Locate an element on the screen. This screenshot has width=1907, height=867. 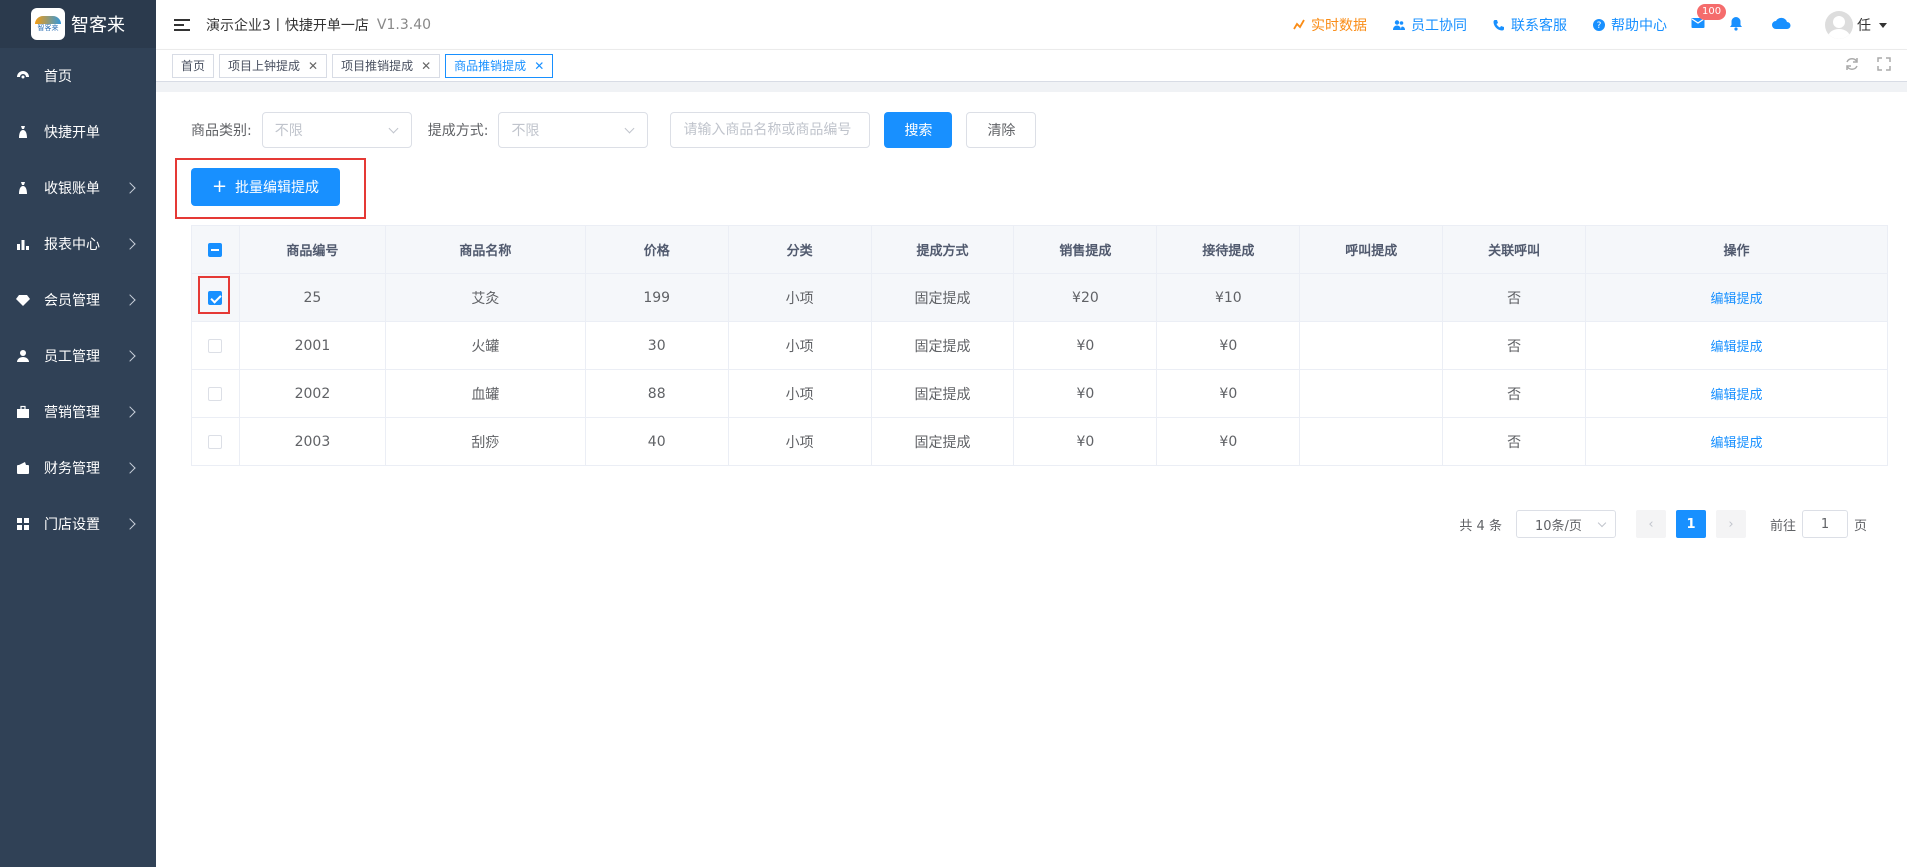
sidebar-item-members: 会员管理 is located at coordinates (78, 300).